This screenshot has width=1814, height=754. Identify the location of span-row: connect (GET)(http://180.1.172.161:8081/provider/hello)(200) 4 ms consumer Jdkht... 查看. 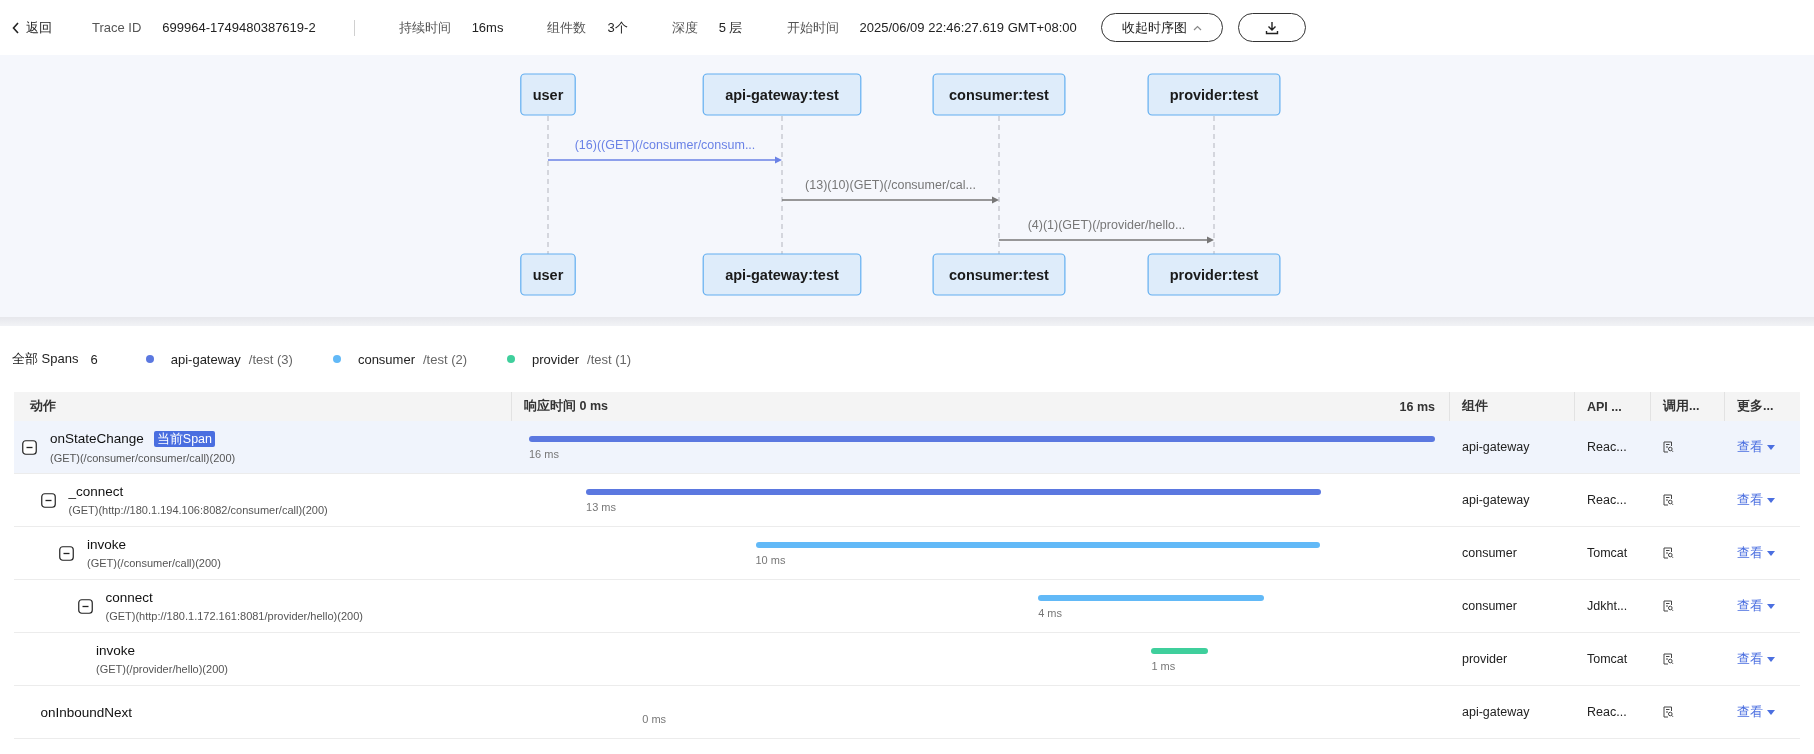
(907, 606).